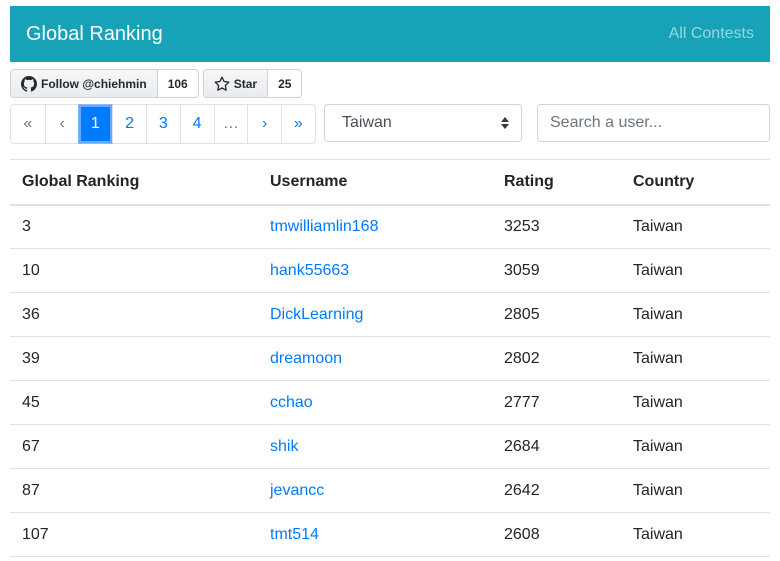 This screenshot has height=561, width=780. What do you see at coordinates (375, 358) in the screenshot?
I see `username-link: dreamoon` at bounding box center [375, 358].